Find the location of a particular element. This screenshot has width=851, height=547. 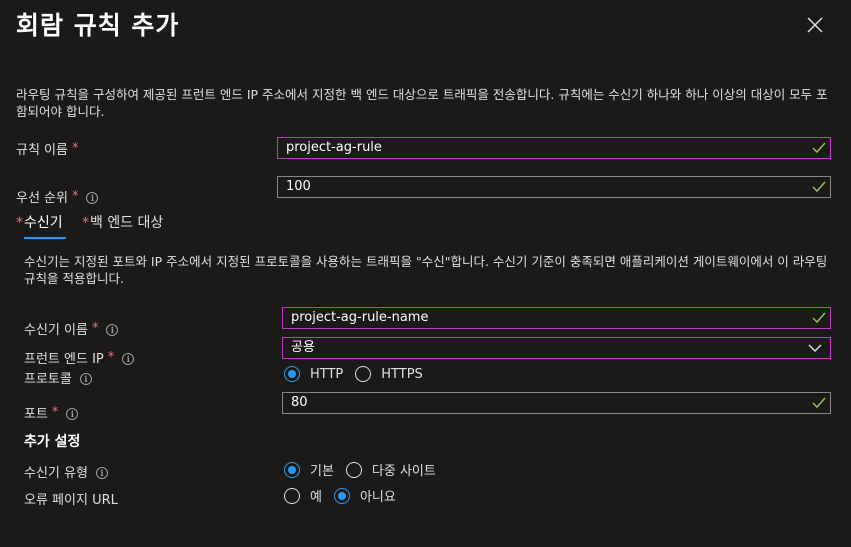

priority-label-text: 우선 순위 is located at coordinates (42, 198).